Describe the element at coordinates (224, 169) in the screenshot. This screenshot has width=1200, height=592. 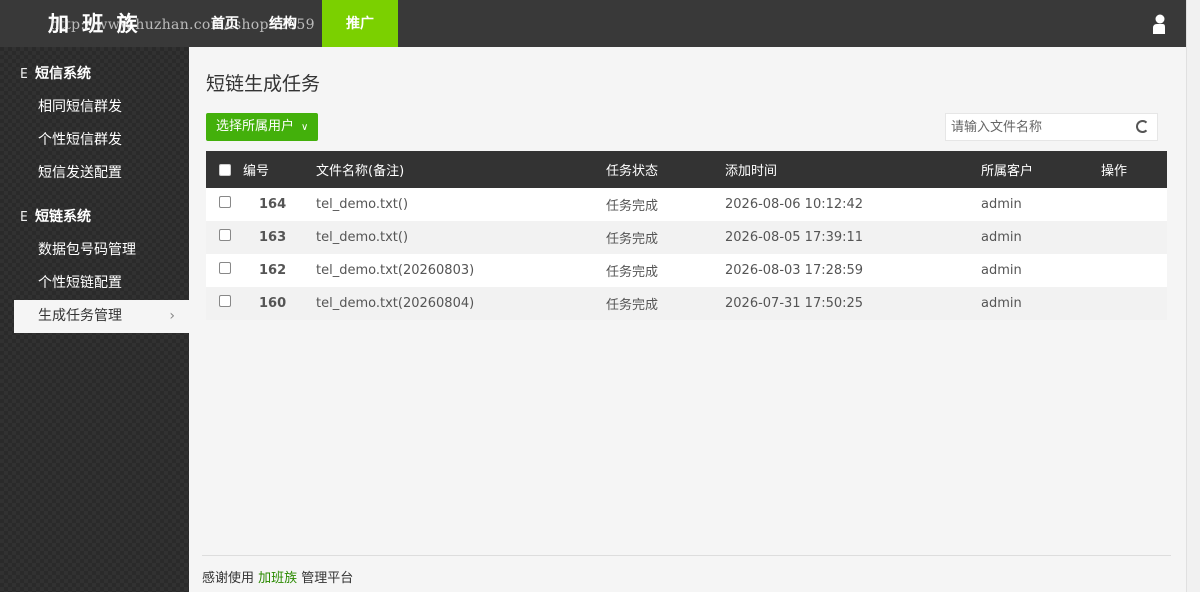
I see `select-all-checkbox` at that location.